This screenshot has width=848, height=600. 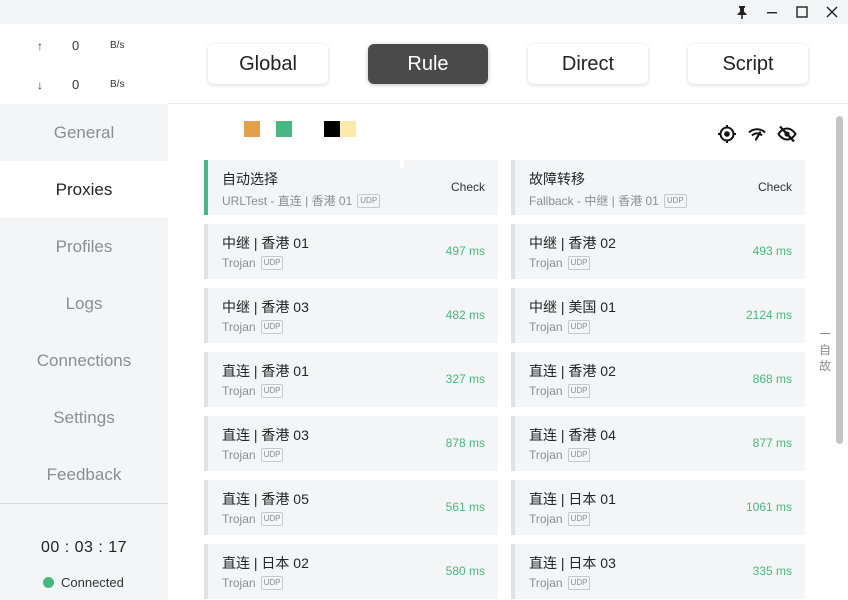 I want to click on upload-value: 0, so click(x=76, y=45).